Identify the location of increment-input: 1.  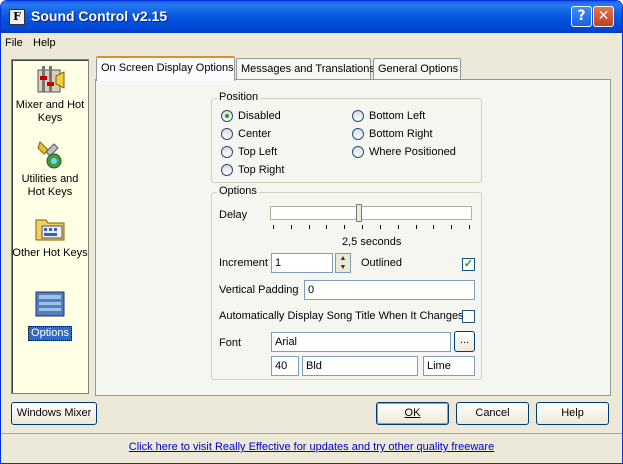
(302, 263).